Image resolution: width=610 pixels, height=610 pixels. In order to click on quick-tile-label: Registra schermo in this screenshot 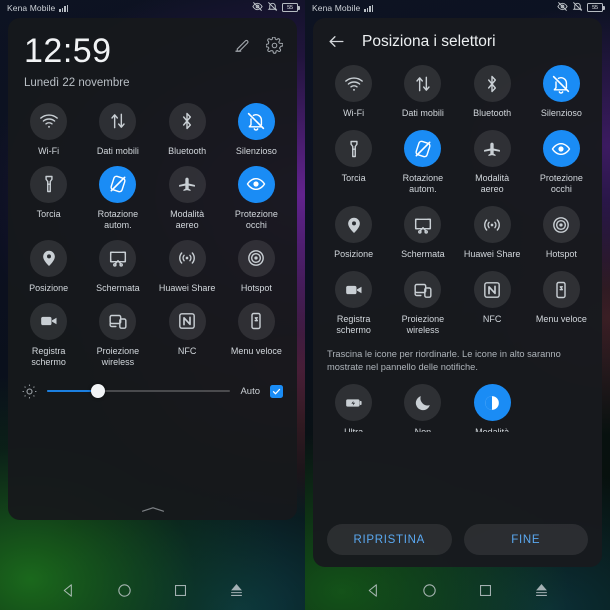, I will do `click(48, 356)`.